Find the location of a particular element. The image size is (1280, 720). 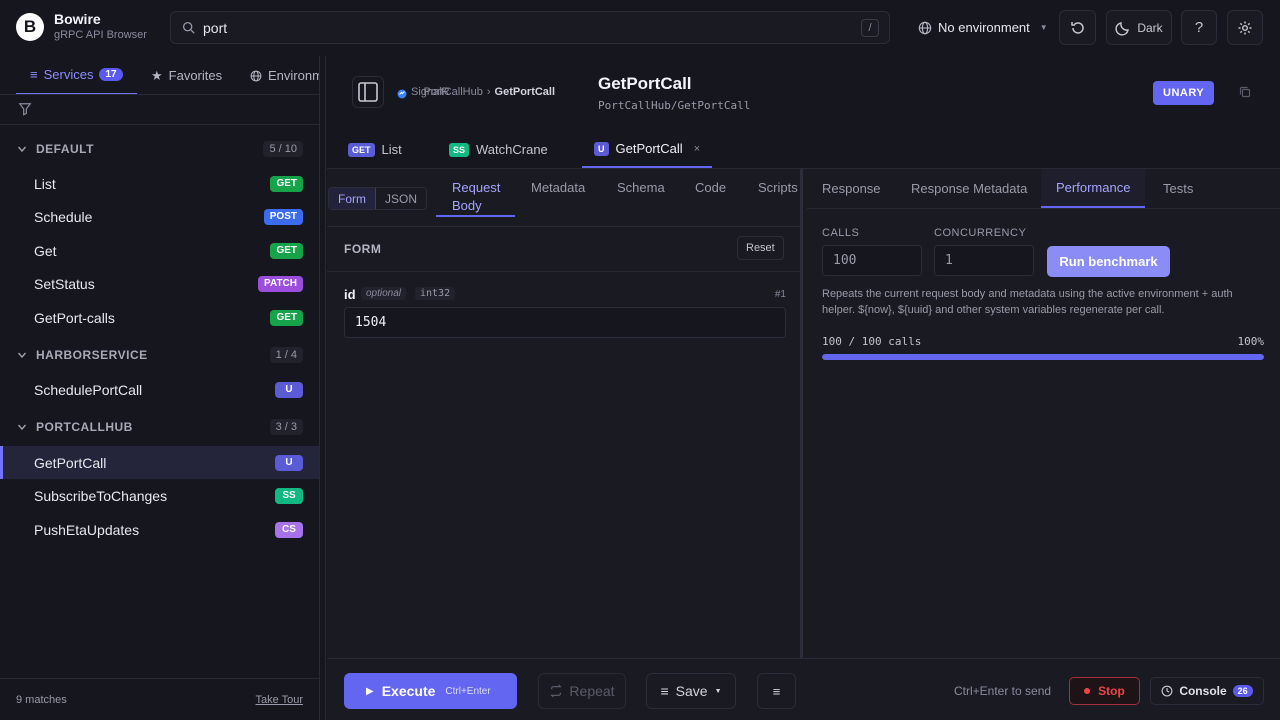

item-label: PushEtaUpdates is located at coordinates (87, 529).